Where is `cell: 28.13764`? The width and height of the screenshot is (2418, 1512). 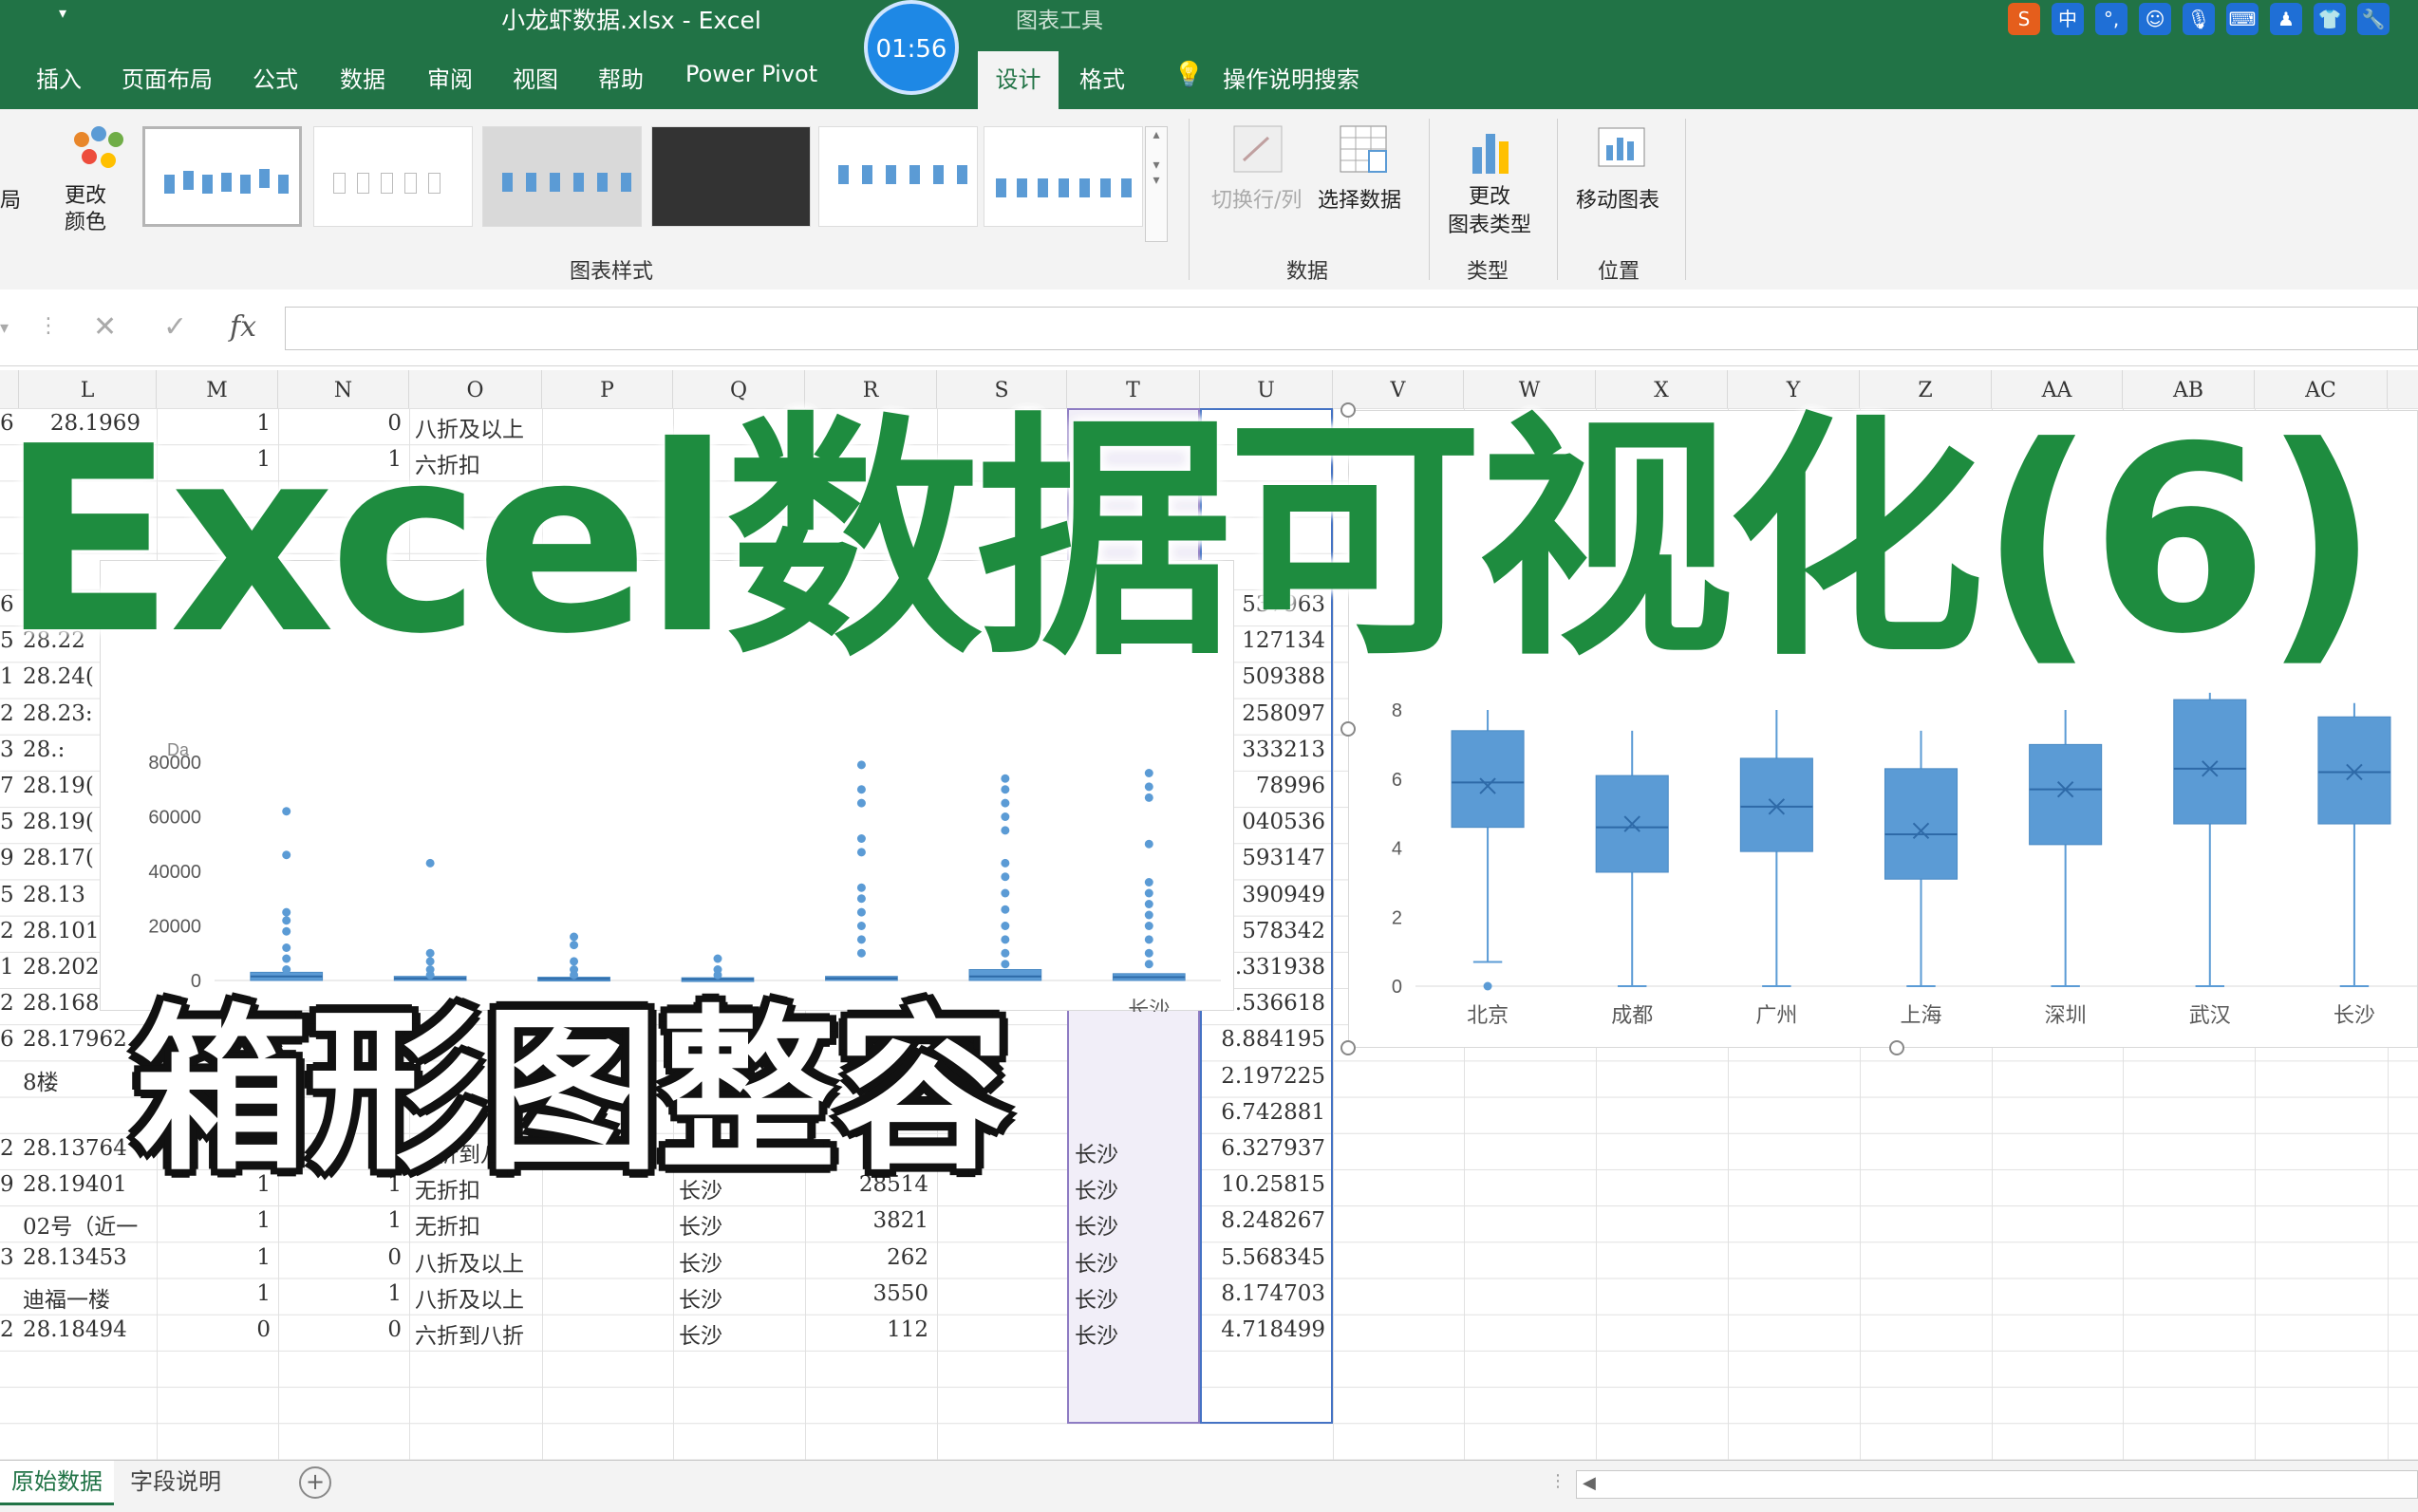
cell: 28.13764 is located at coordinates (75, 1148).